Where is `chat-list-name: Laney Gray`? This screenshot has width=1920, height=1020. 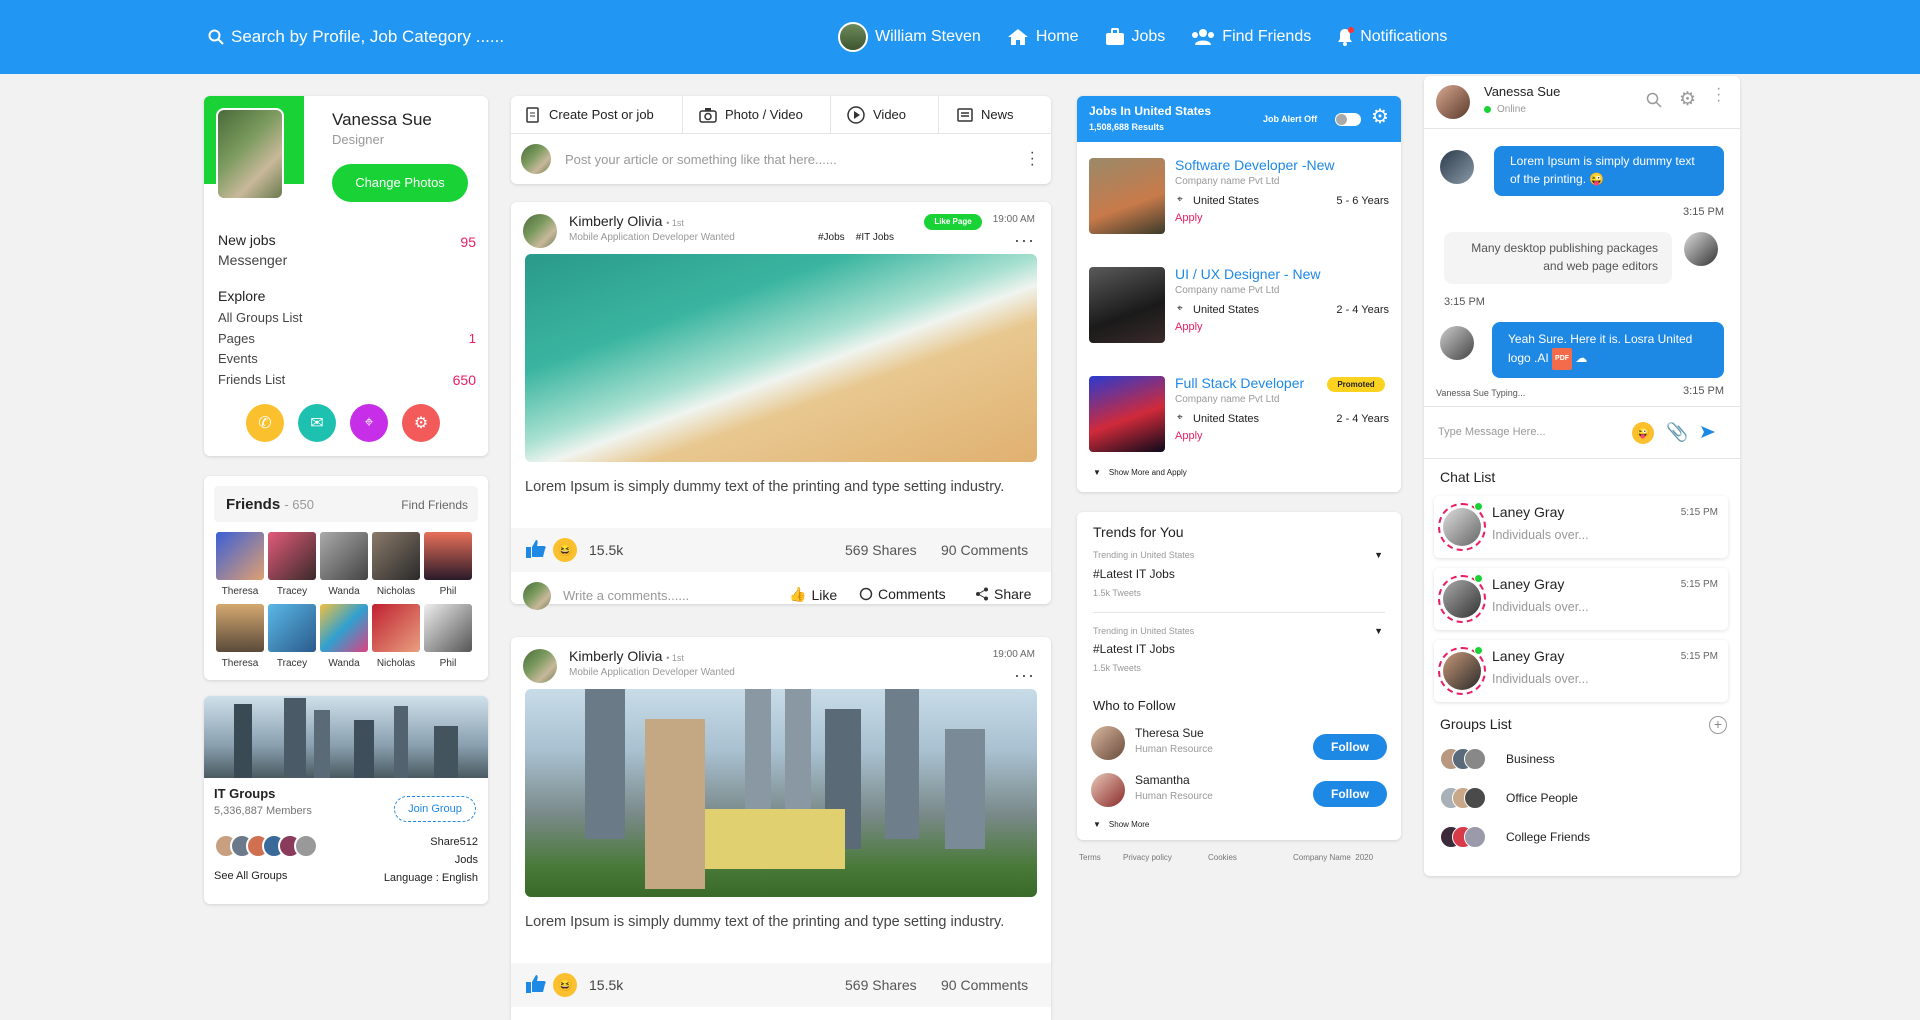
chat-list-name: Laney Gray is located at coordinates (1528, 512).